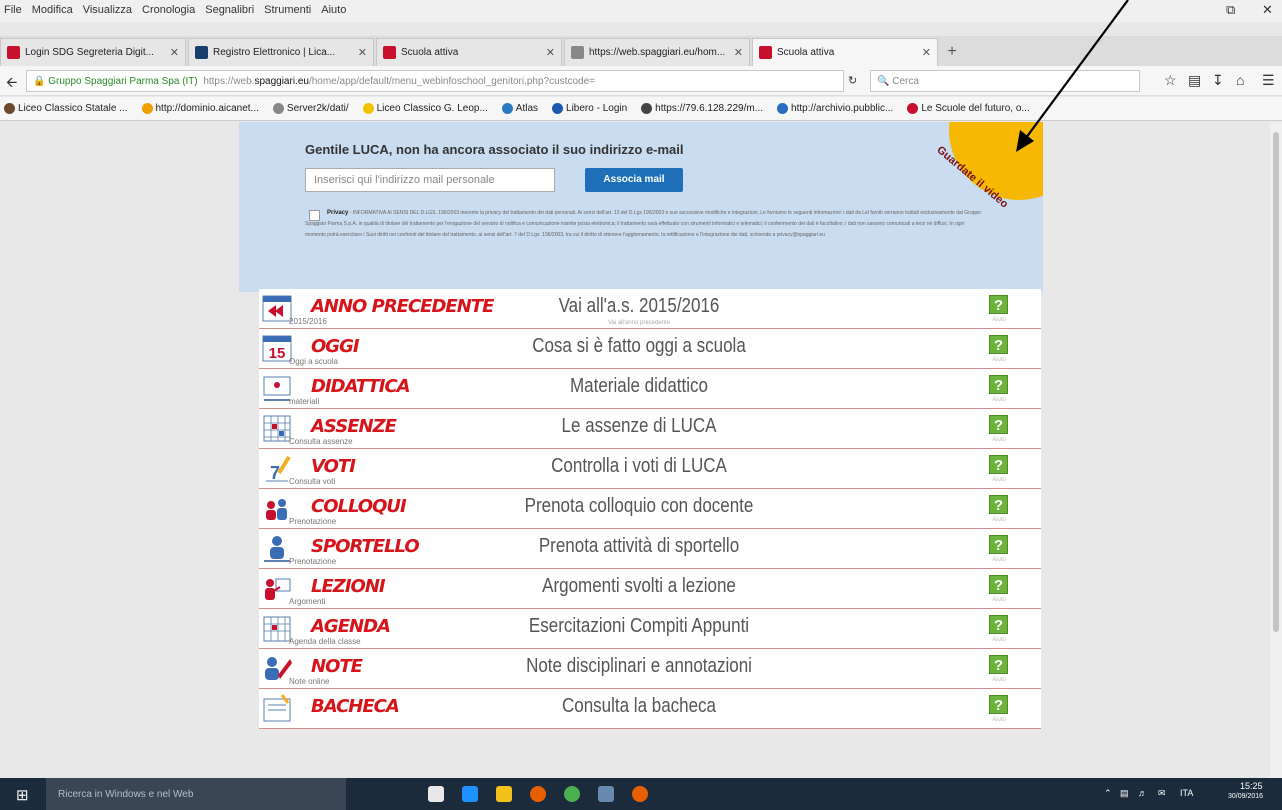 Image resolution: width=1282 pixels, height=810 pixels. What do you see at coordinates (1124, 793) in the screenshot?
I see `network-icon: ▤` at bounding box center [1124, 793].